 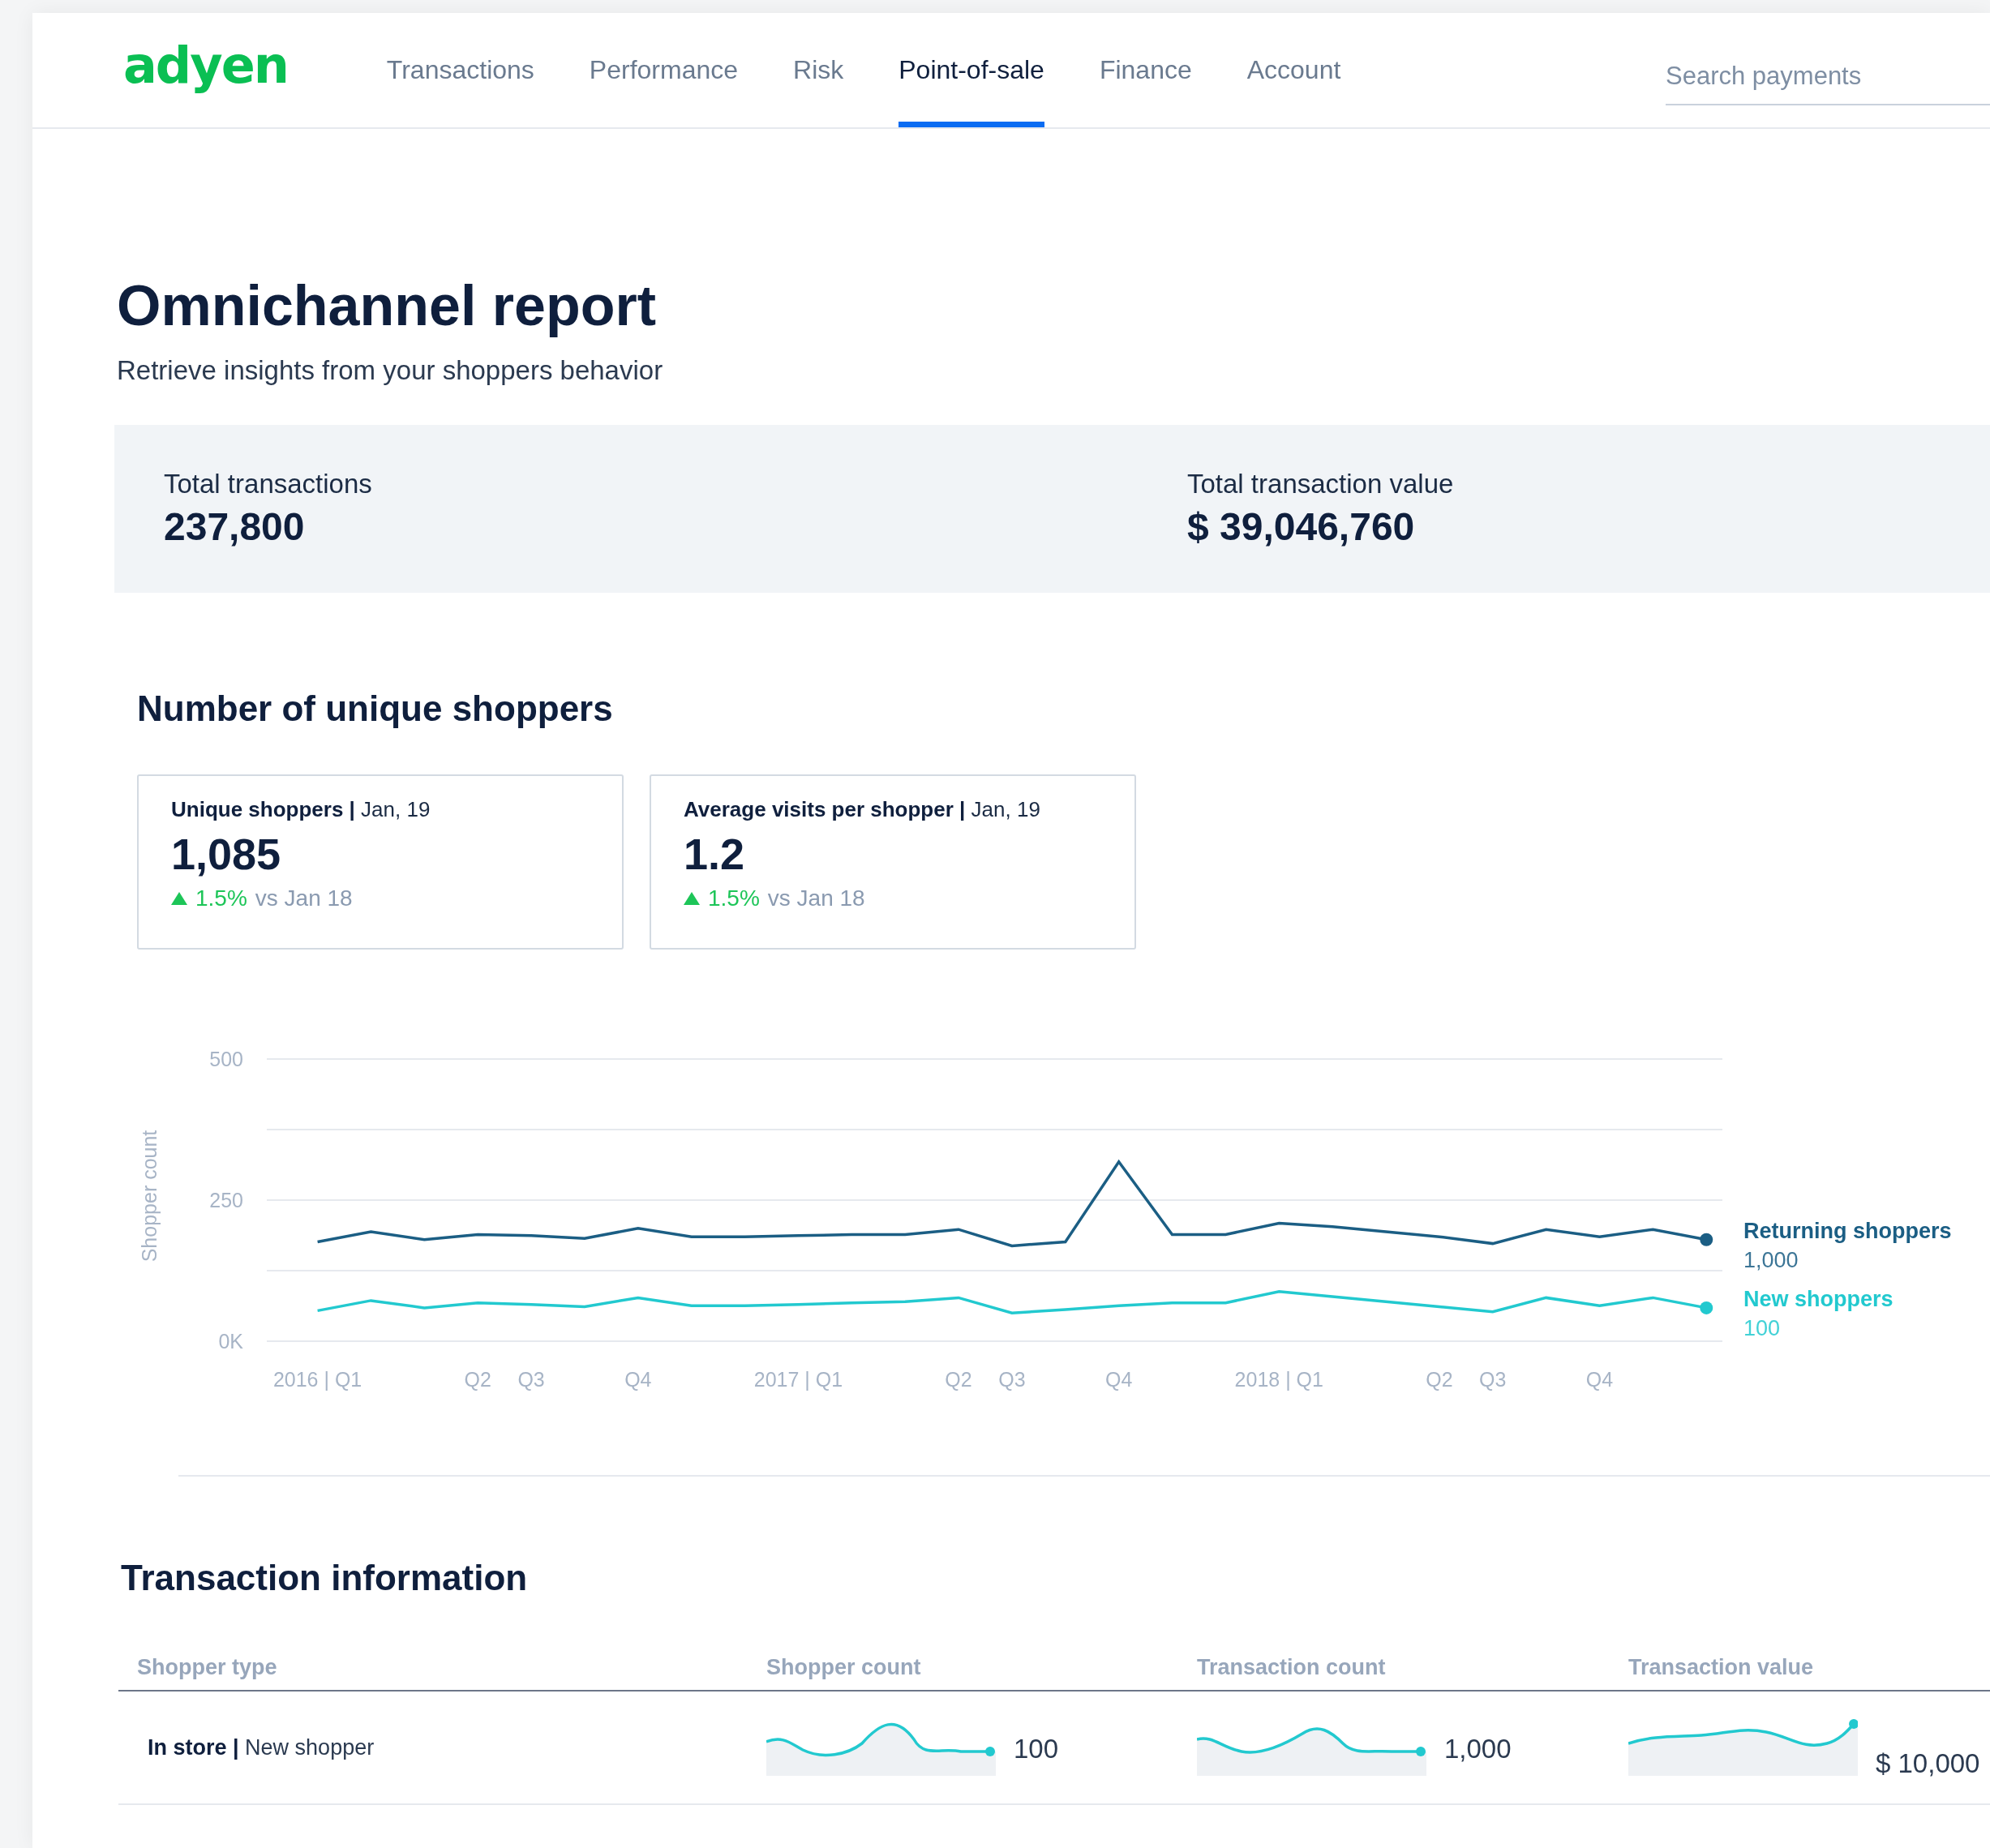 I want to click on nav-tab: Transactions, so click(x=460, y=70).